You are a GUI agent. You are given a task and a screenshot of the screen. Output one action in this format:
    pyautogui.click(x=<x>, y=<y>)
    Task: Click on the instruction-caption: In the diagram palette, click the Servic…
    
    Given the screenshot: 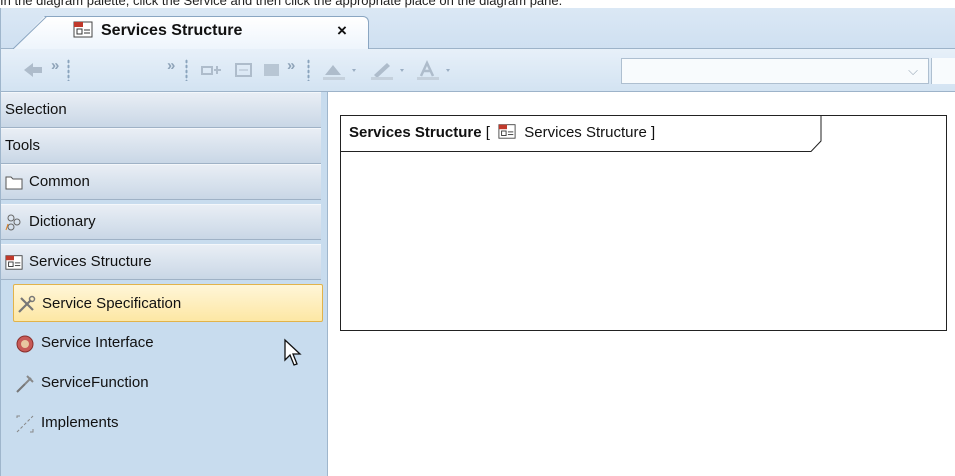 What is the action you would take?
    pyautogui.click(x=281, y=4)
    